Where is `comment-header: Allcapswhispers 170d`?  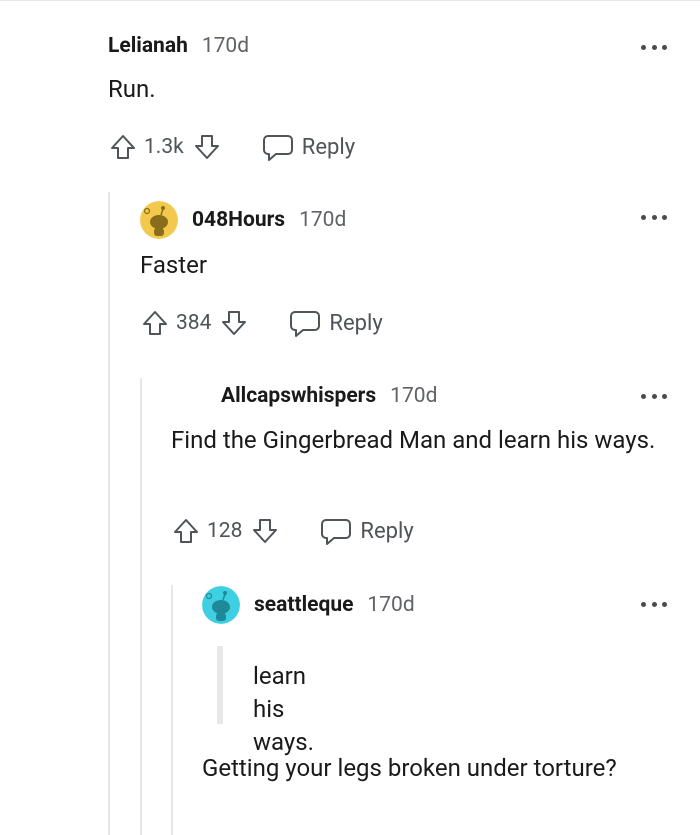 comment-header: Allcapswhispers 170d is located at coordinates (329, 396).